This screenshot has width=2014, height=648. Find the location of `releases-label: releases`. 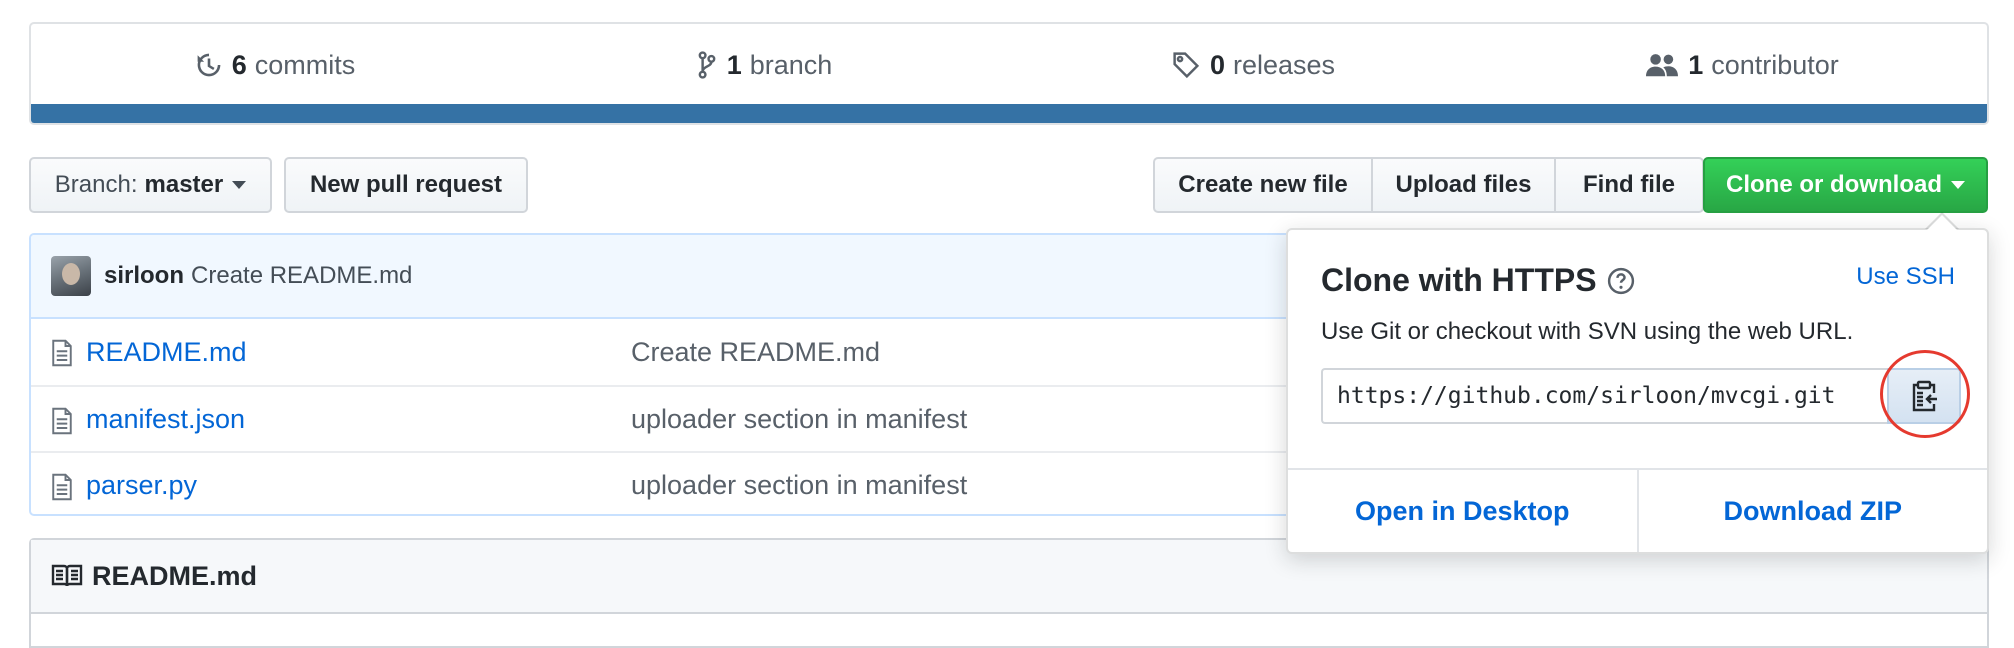

releases-label: releases is located at coordinates (1284, 64).